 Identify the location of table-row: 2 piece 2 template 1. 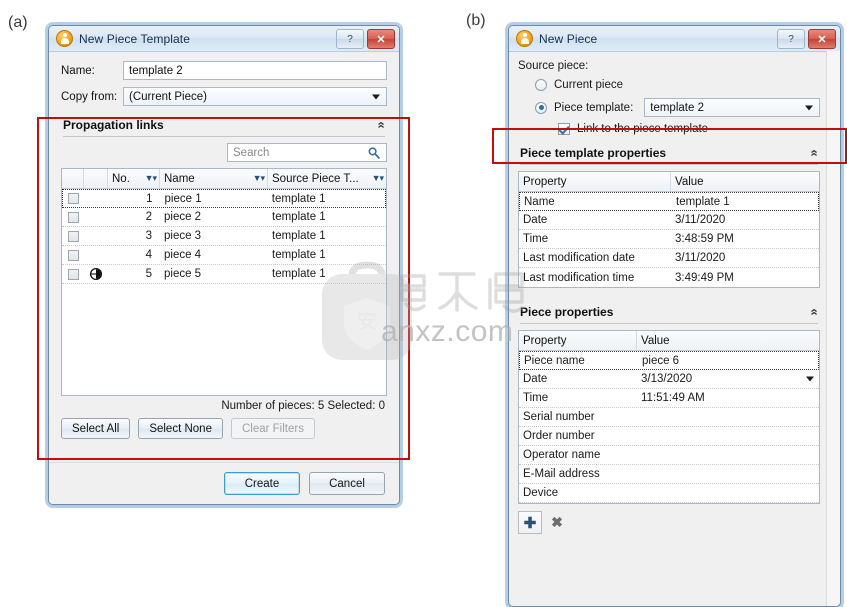
(224, 217).